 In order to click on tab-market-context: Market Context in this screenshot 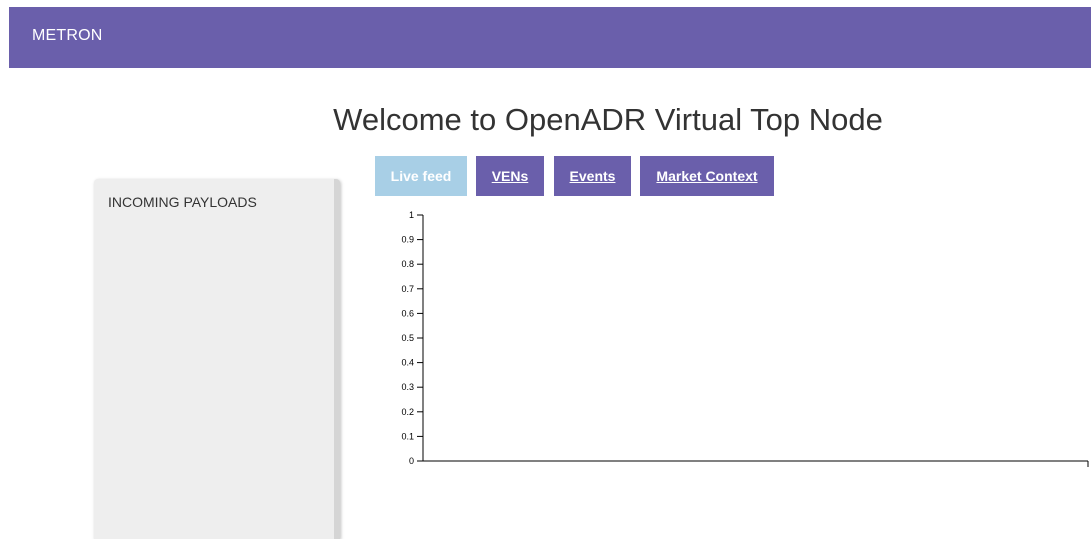, I will do `click(707, 176)`.